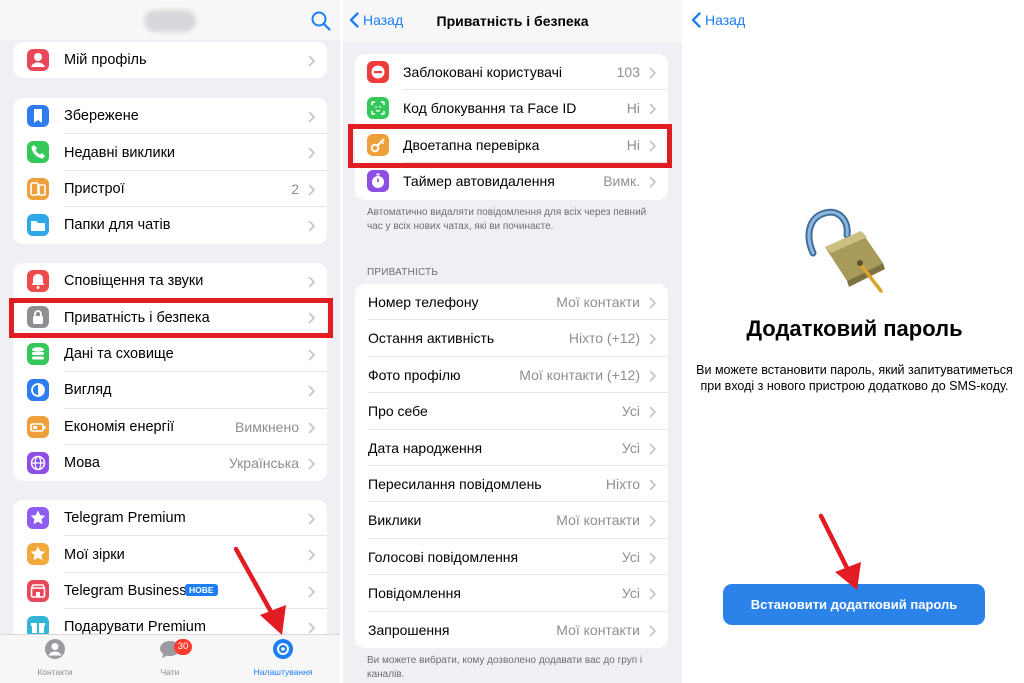 This screenshot has width=1024, height=683. Describe the element at coordinates (621, 181) in the screenshot. I see `row-value: Вимк.` at that location.